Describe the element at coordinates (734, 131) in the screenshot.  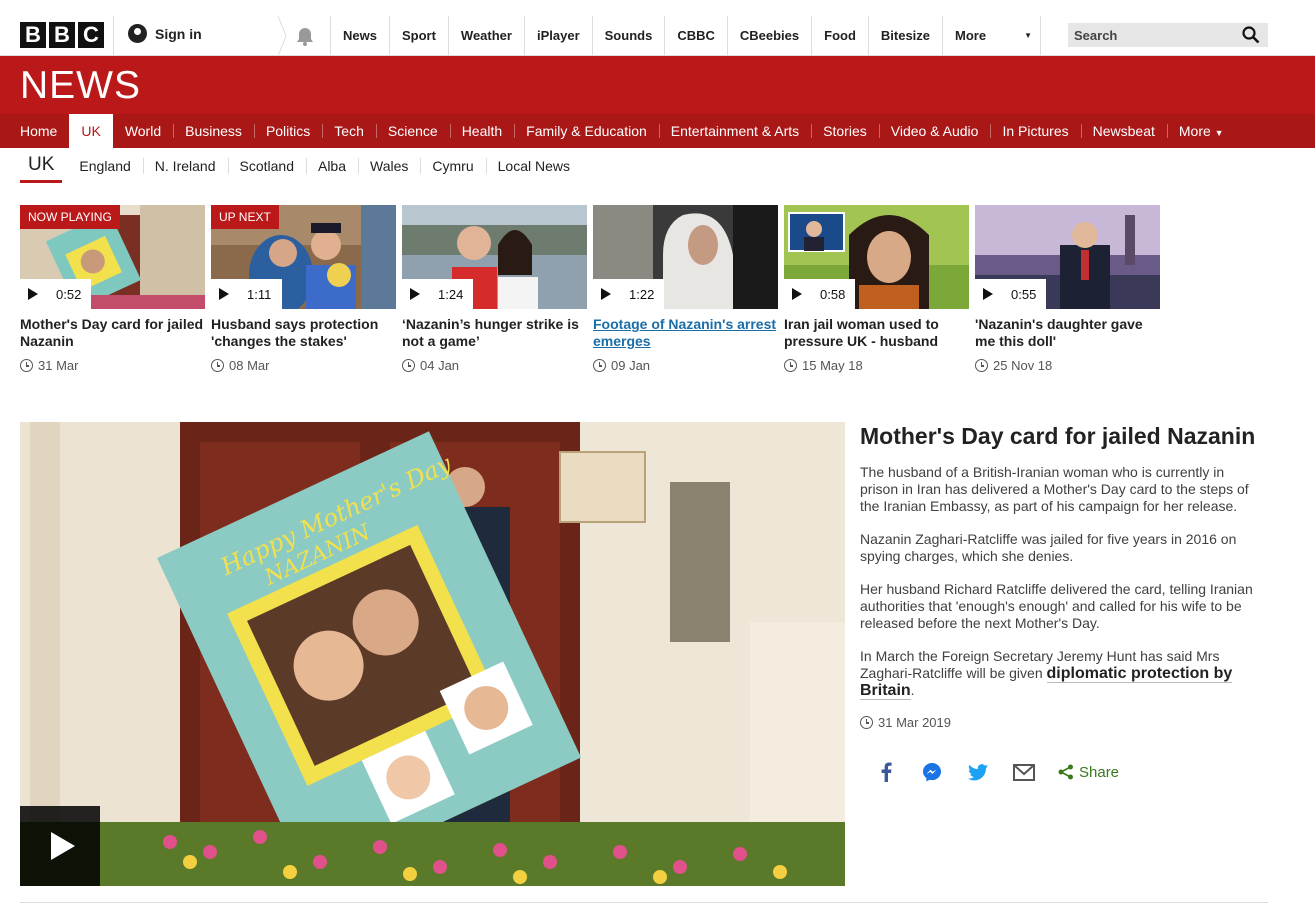
I see `section-entertainment-arts: Entertainment & Arts` at that location.